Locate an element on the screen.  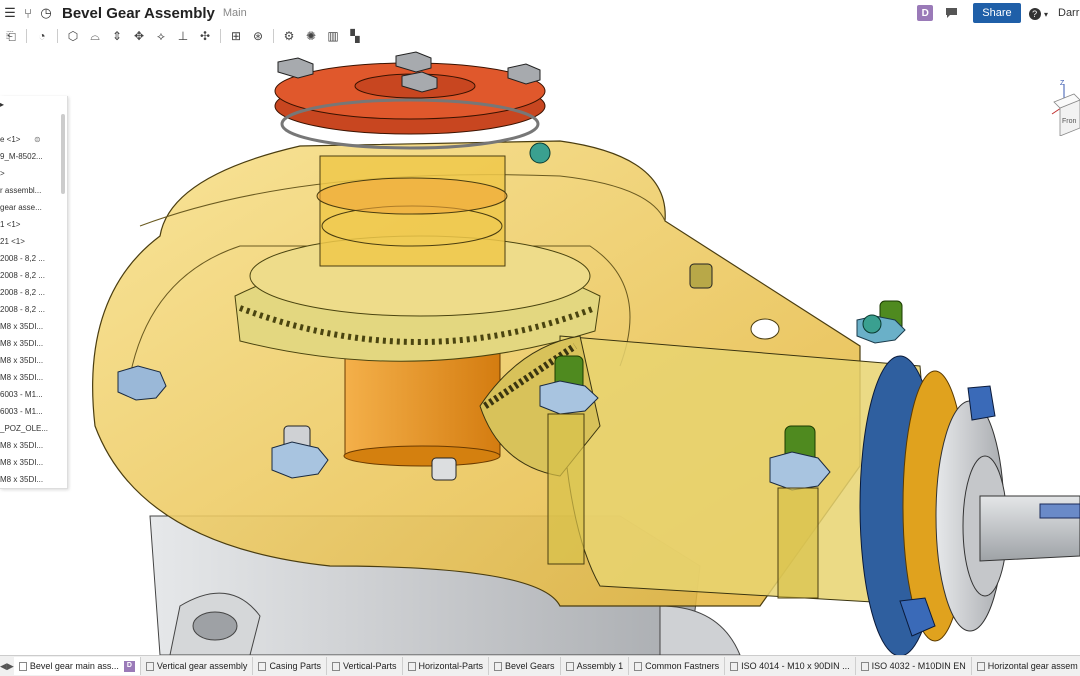
view-cube-face-label: Fron is located at coordinates (1069, 121).